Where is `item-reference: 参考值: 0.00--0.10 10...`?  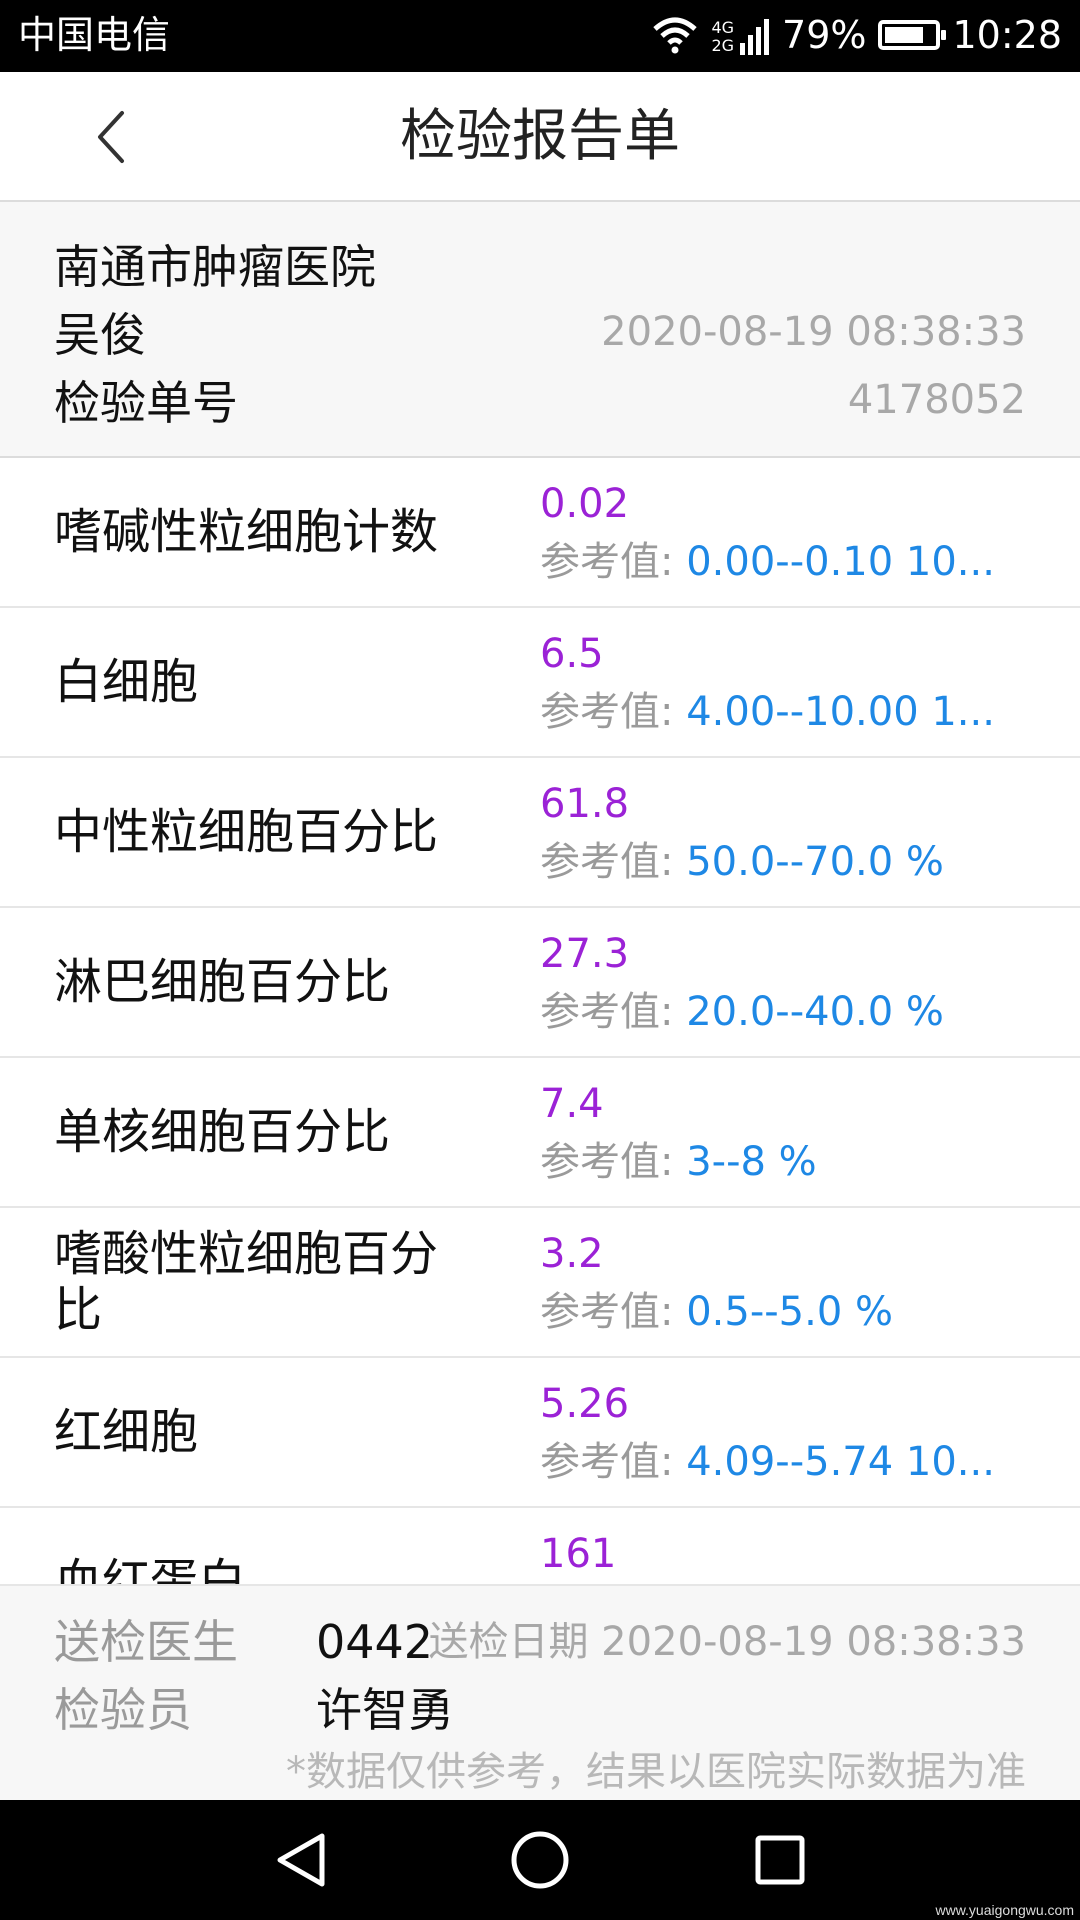
item-reference: 参考值: 0.00--0.10 10... is located at coordinates (775, 562).